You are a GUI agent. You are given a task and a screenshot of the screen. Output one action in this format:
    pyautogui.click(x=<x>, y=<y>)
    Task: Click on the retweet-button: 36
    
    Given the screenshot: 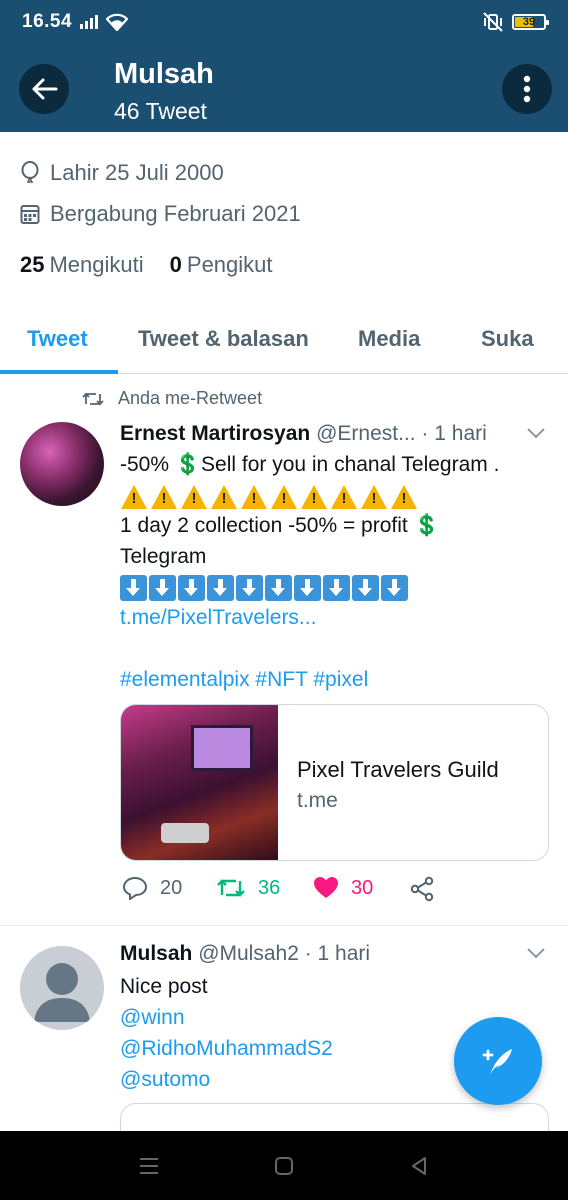 What is the action you would take?
    pyautogui.click(x=248, y=888)
    